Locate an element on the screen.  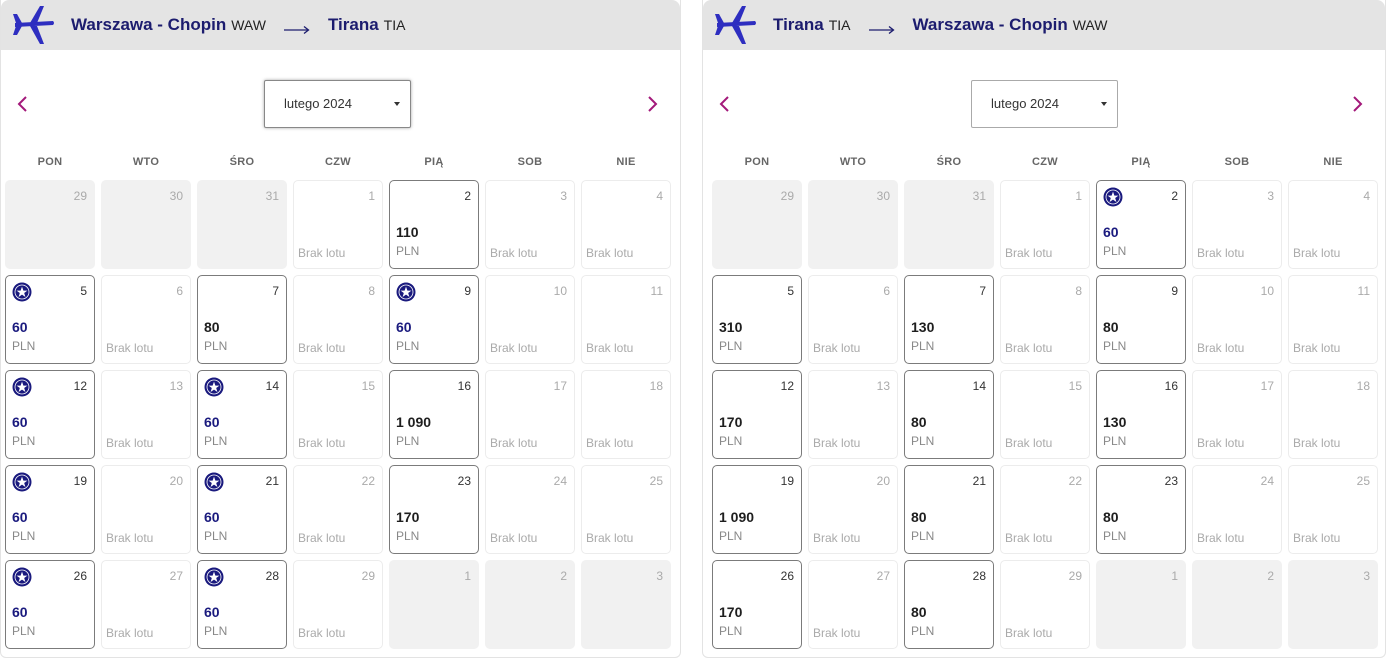
weekday-label: CZW is located at coordinates (1045, 162).